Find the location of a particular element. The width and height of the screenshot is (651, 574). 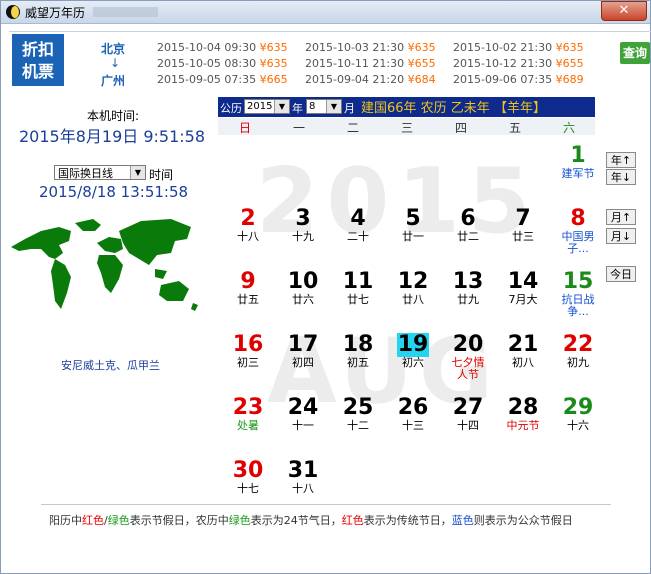

day-subtext: 7月大 is located at coordinates (523, 299).